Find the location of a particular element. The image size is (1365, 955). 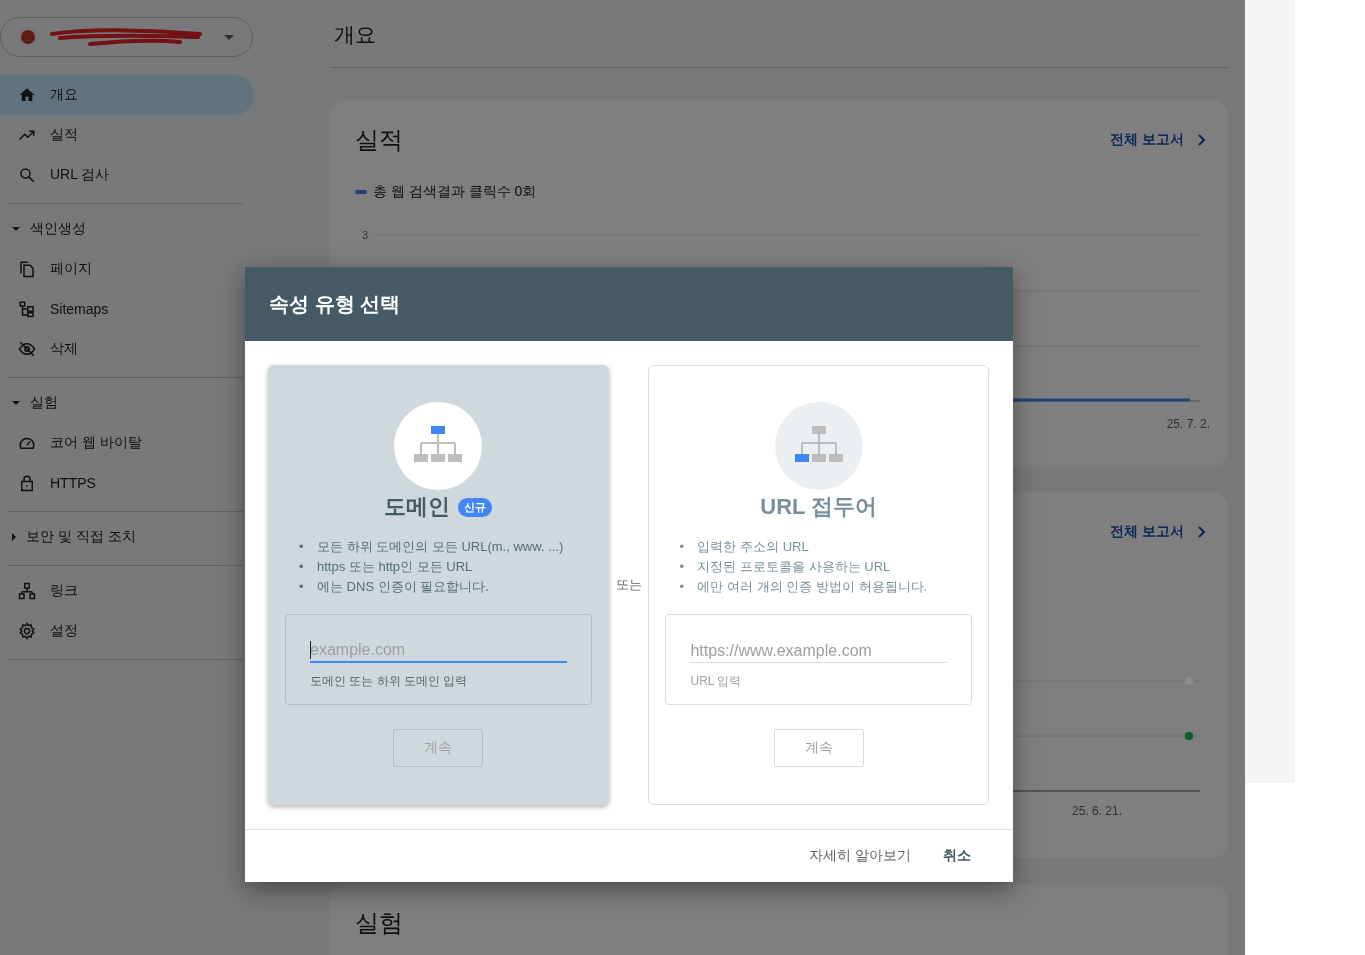

learn-more-button: 자세히 알아보기 is located at coordinates (860, 856).